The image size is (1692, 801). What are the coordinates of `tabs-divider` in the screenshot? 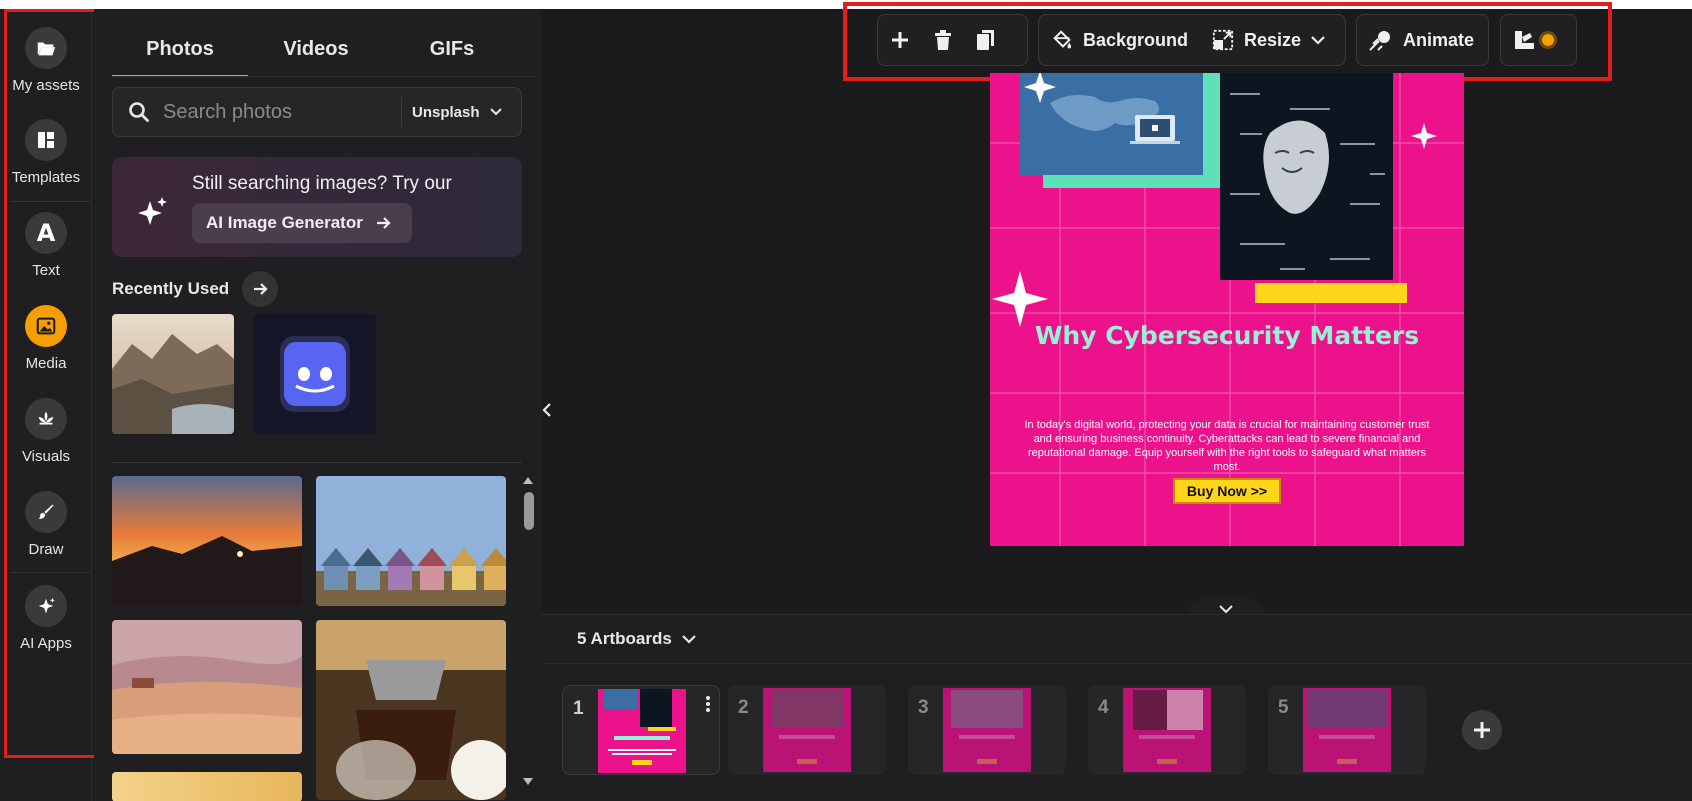 It's located at (324, 76).